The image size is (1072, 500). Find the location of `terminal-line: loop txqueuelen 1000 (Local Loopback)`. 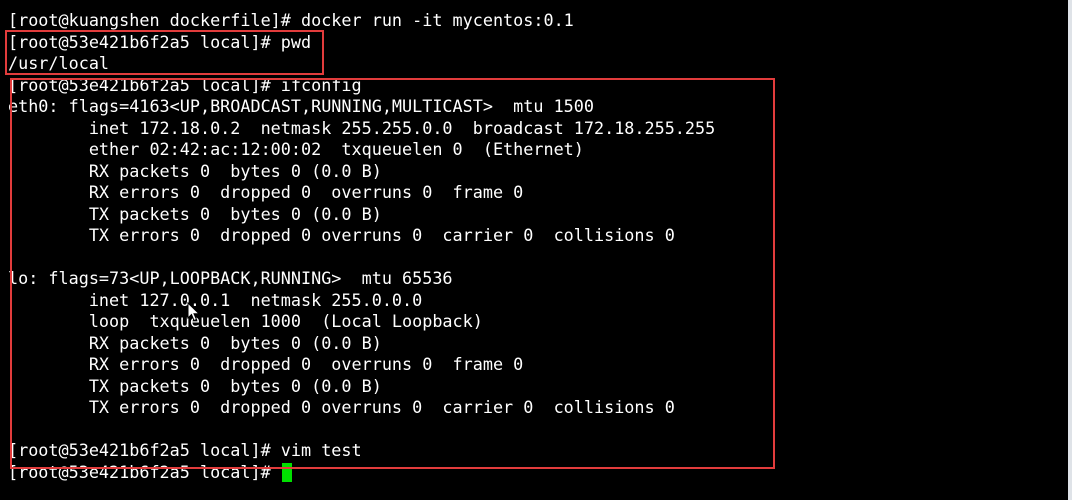

terminal-line: loop txqueuelen 1000 (Local Loopback) is located at coordinates (245, 321).